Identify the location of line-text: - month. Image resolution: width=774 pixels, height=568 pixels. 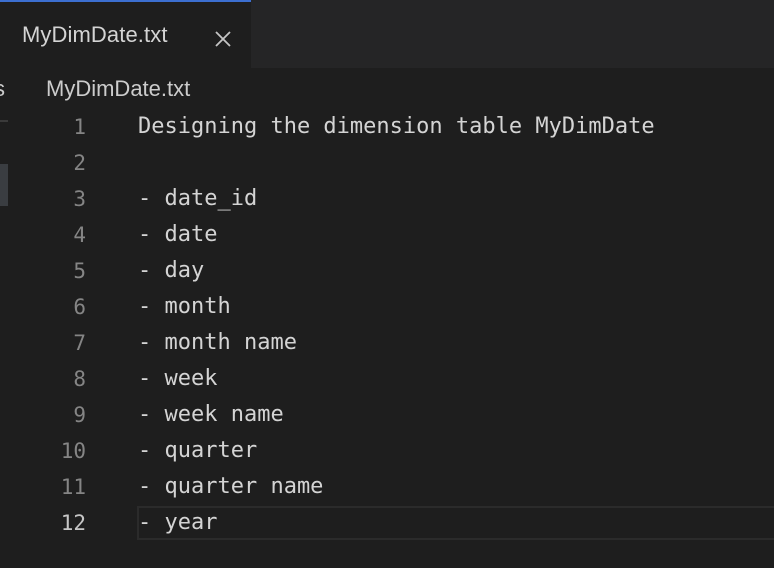
(184, 306).